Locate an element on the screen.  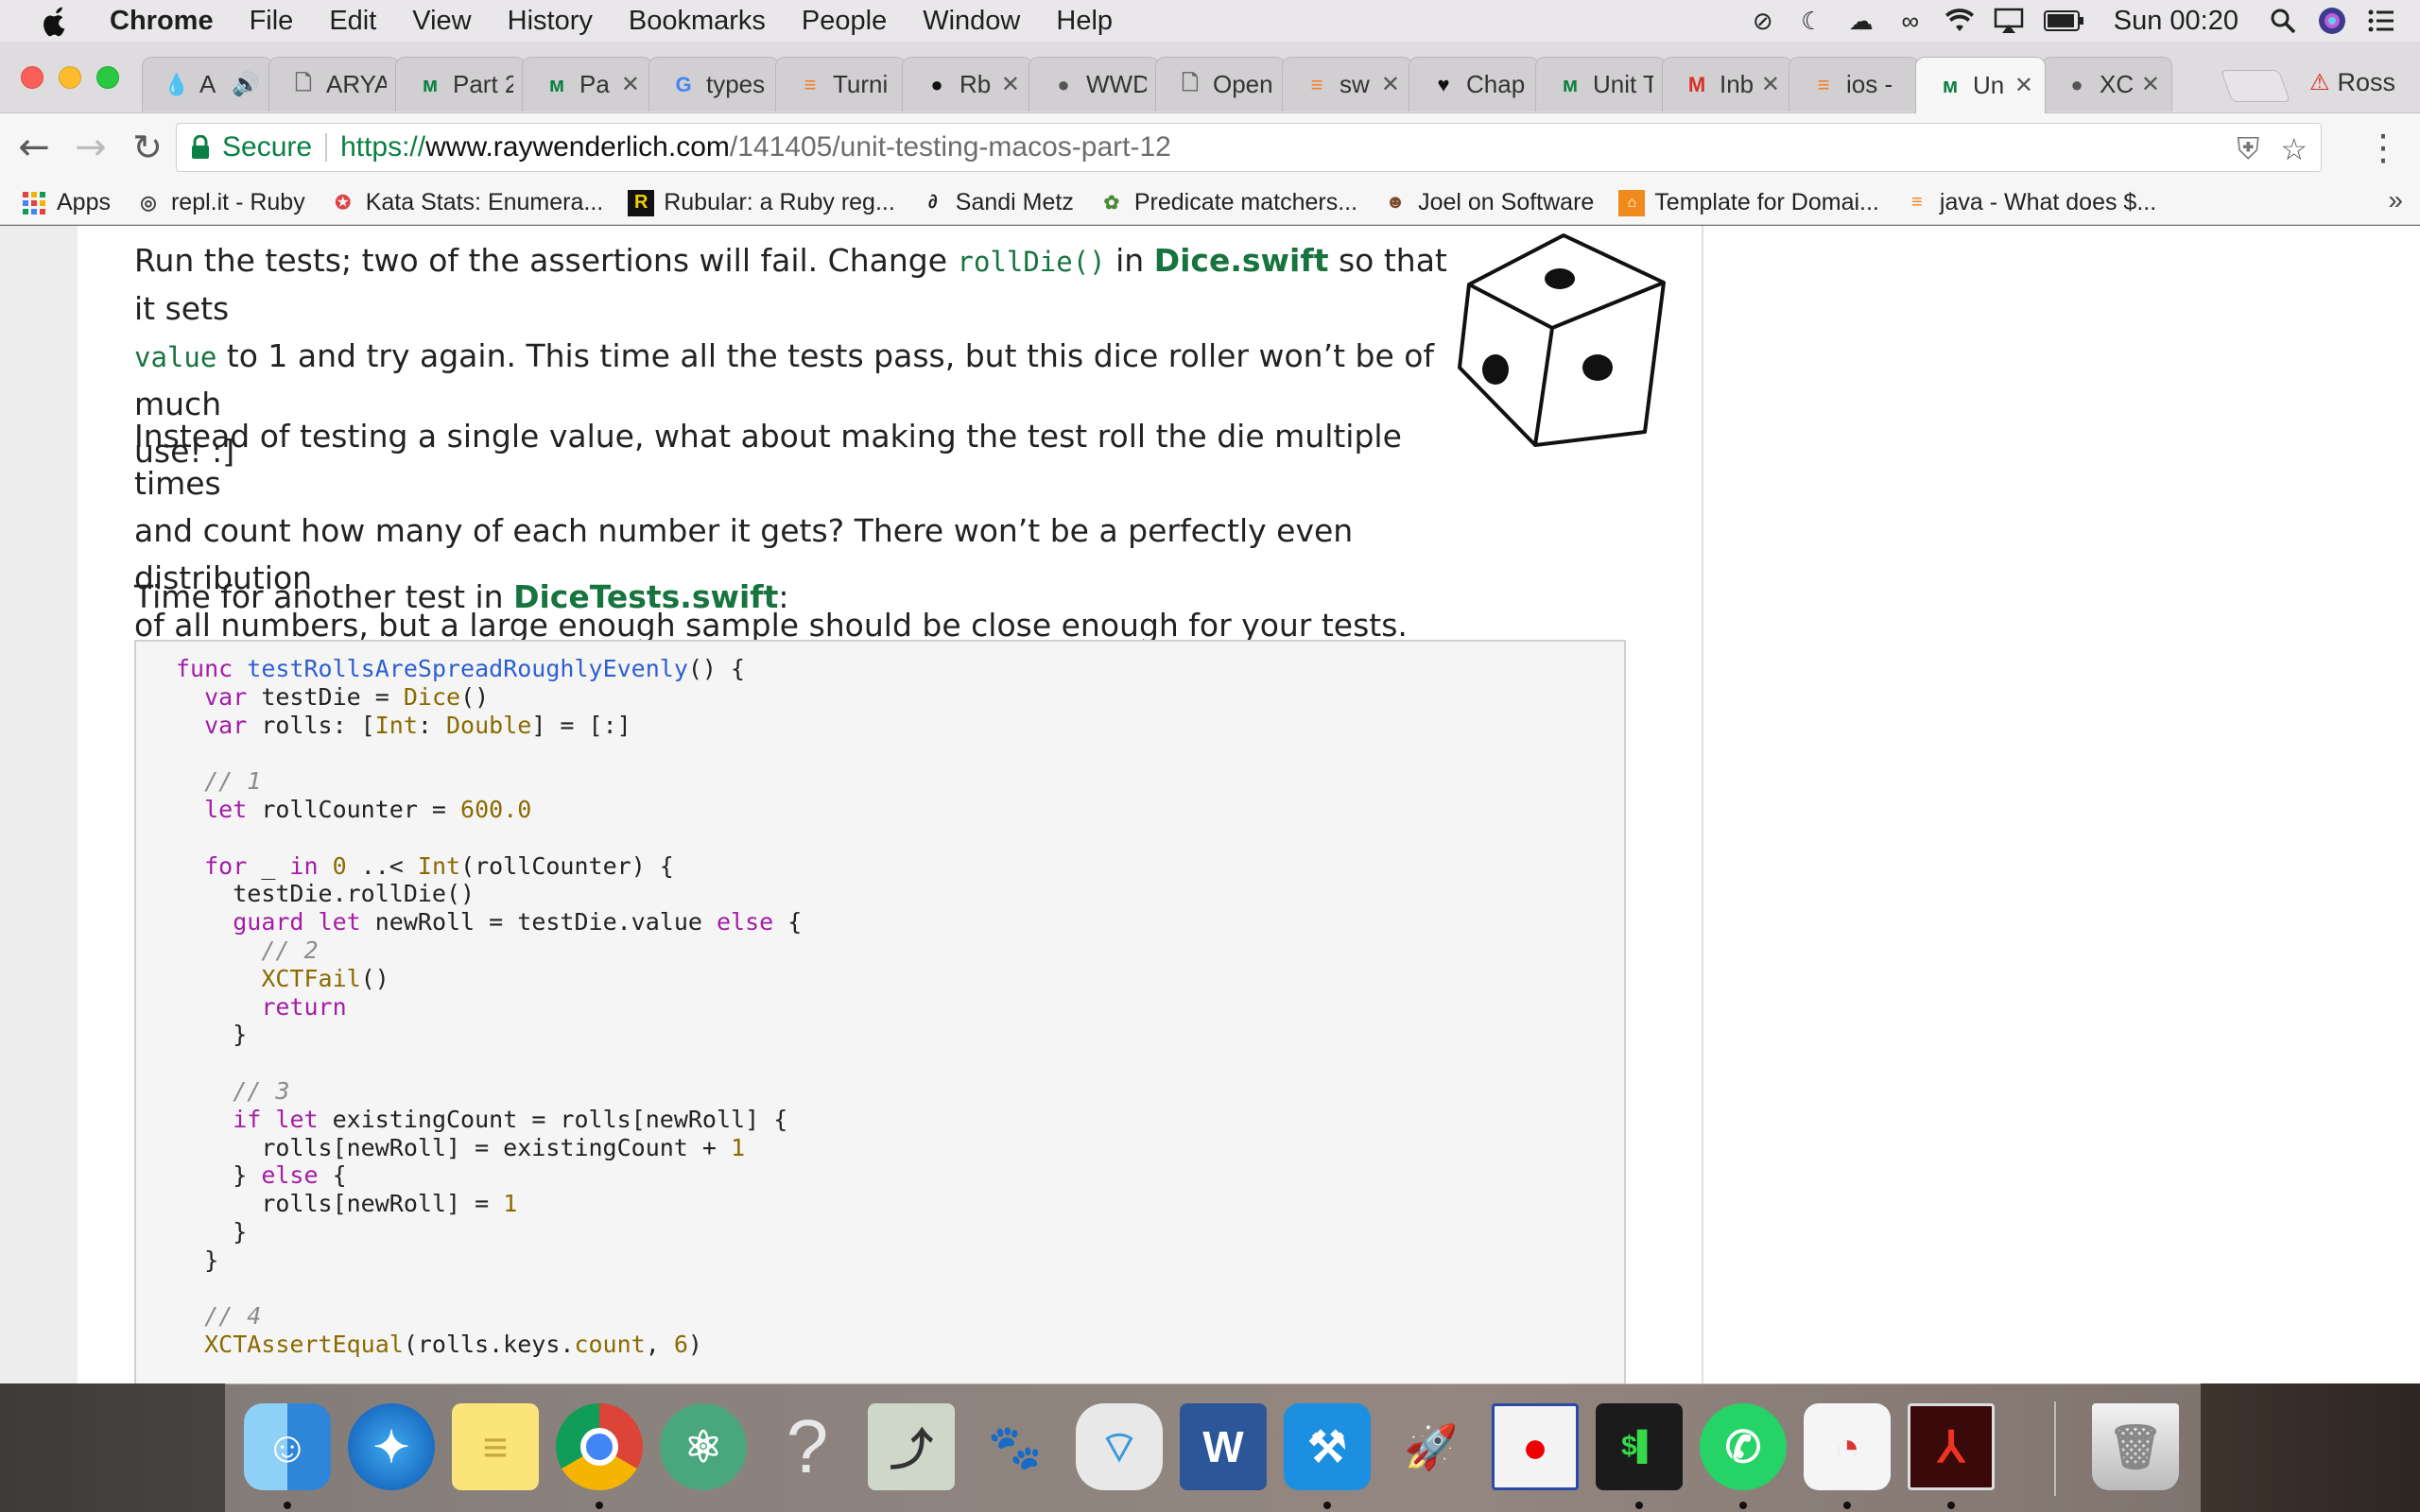
bookmark-star-icon: ☆ is located at coordinates (2294, 149).